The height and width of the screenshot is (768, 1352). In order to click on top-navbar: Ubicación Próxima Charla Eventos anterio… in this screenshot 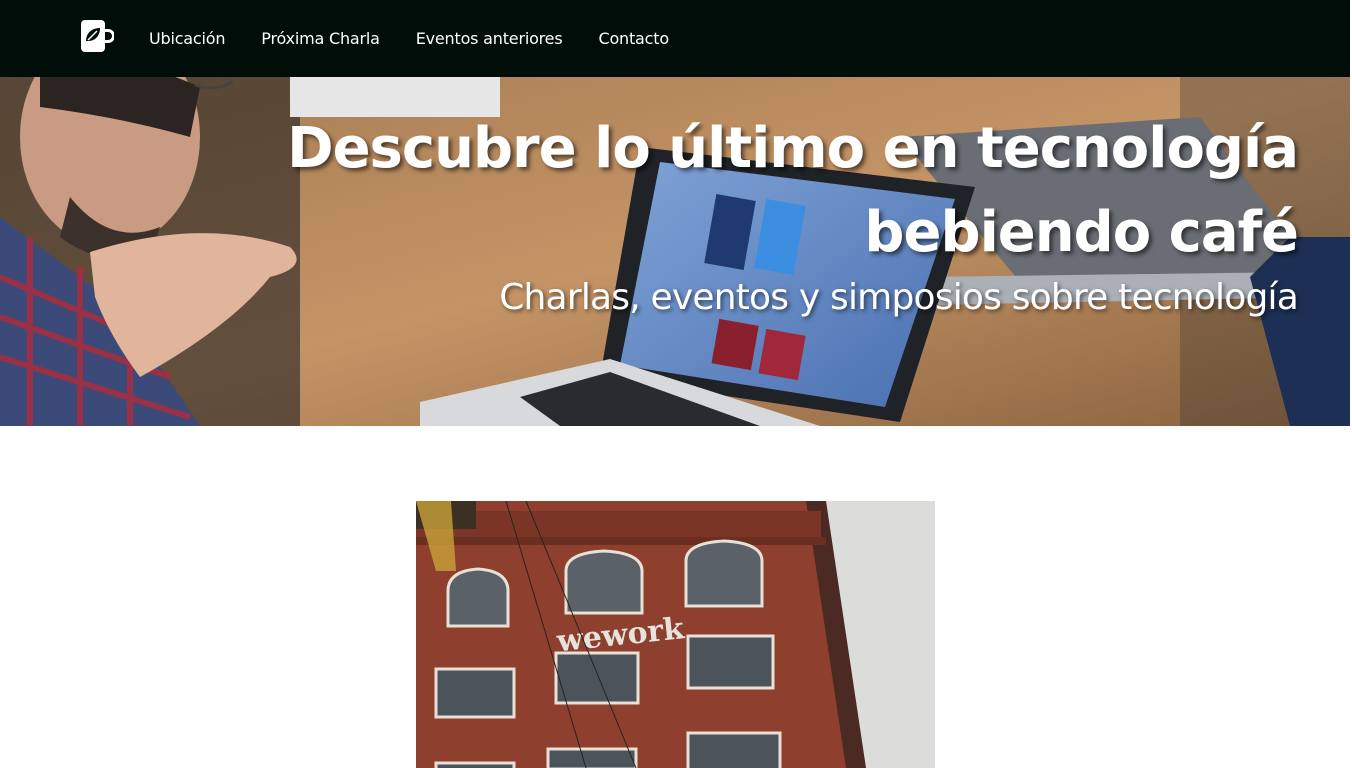, I will do `click(675, 38)`.